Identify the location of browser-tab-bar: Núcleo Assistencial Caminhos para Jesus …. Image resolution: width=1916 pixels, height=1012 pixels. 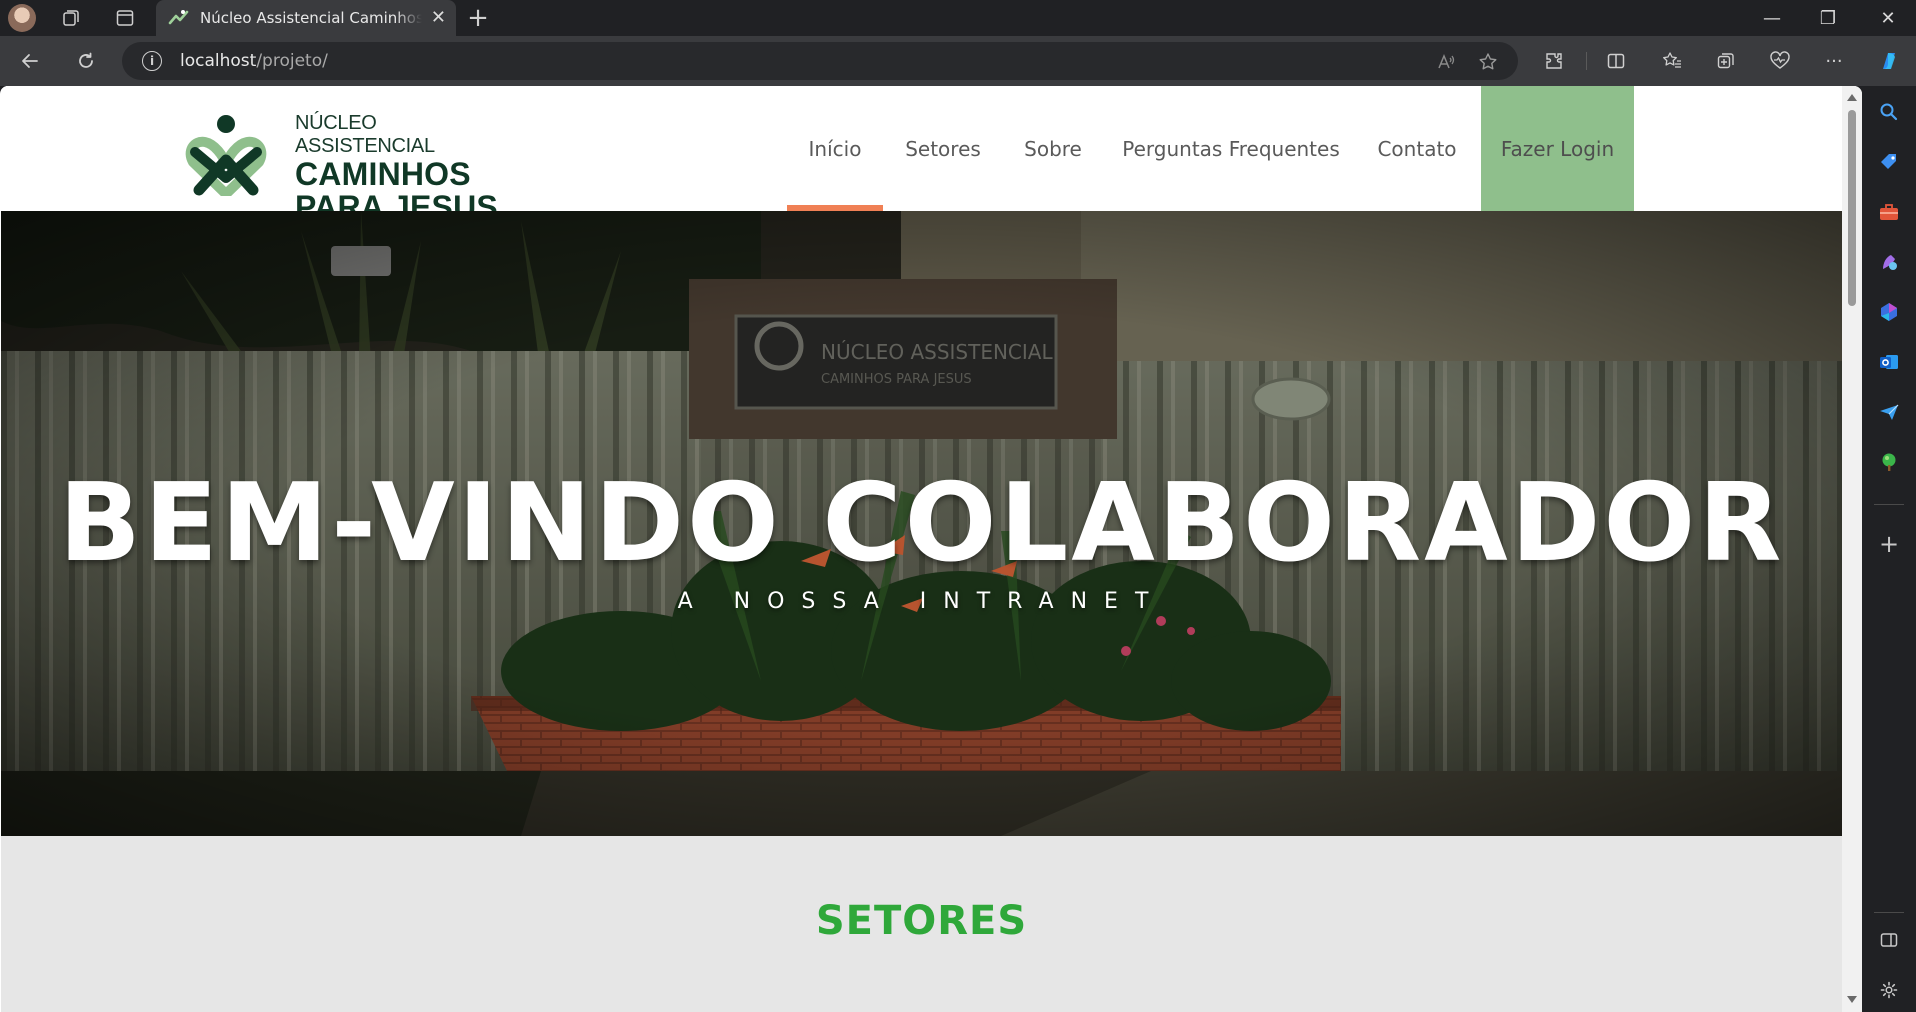
(958, 18).